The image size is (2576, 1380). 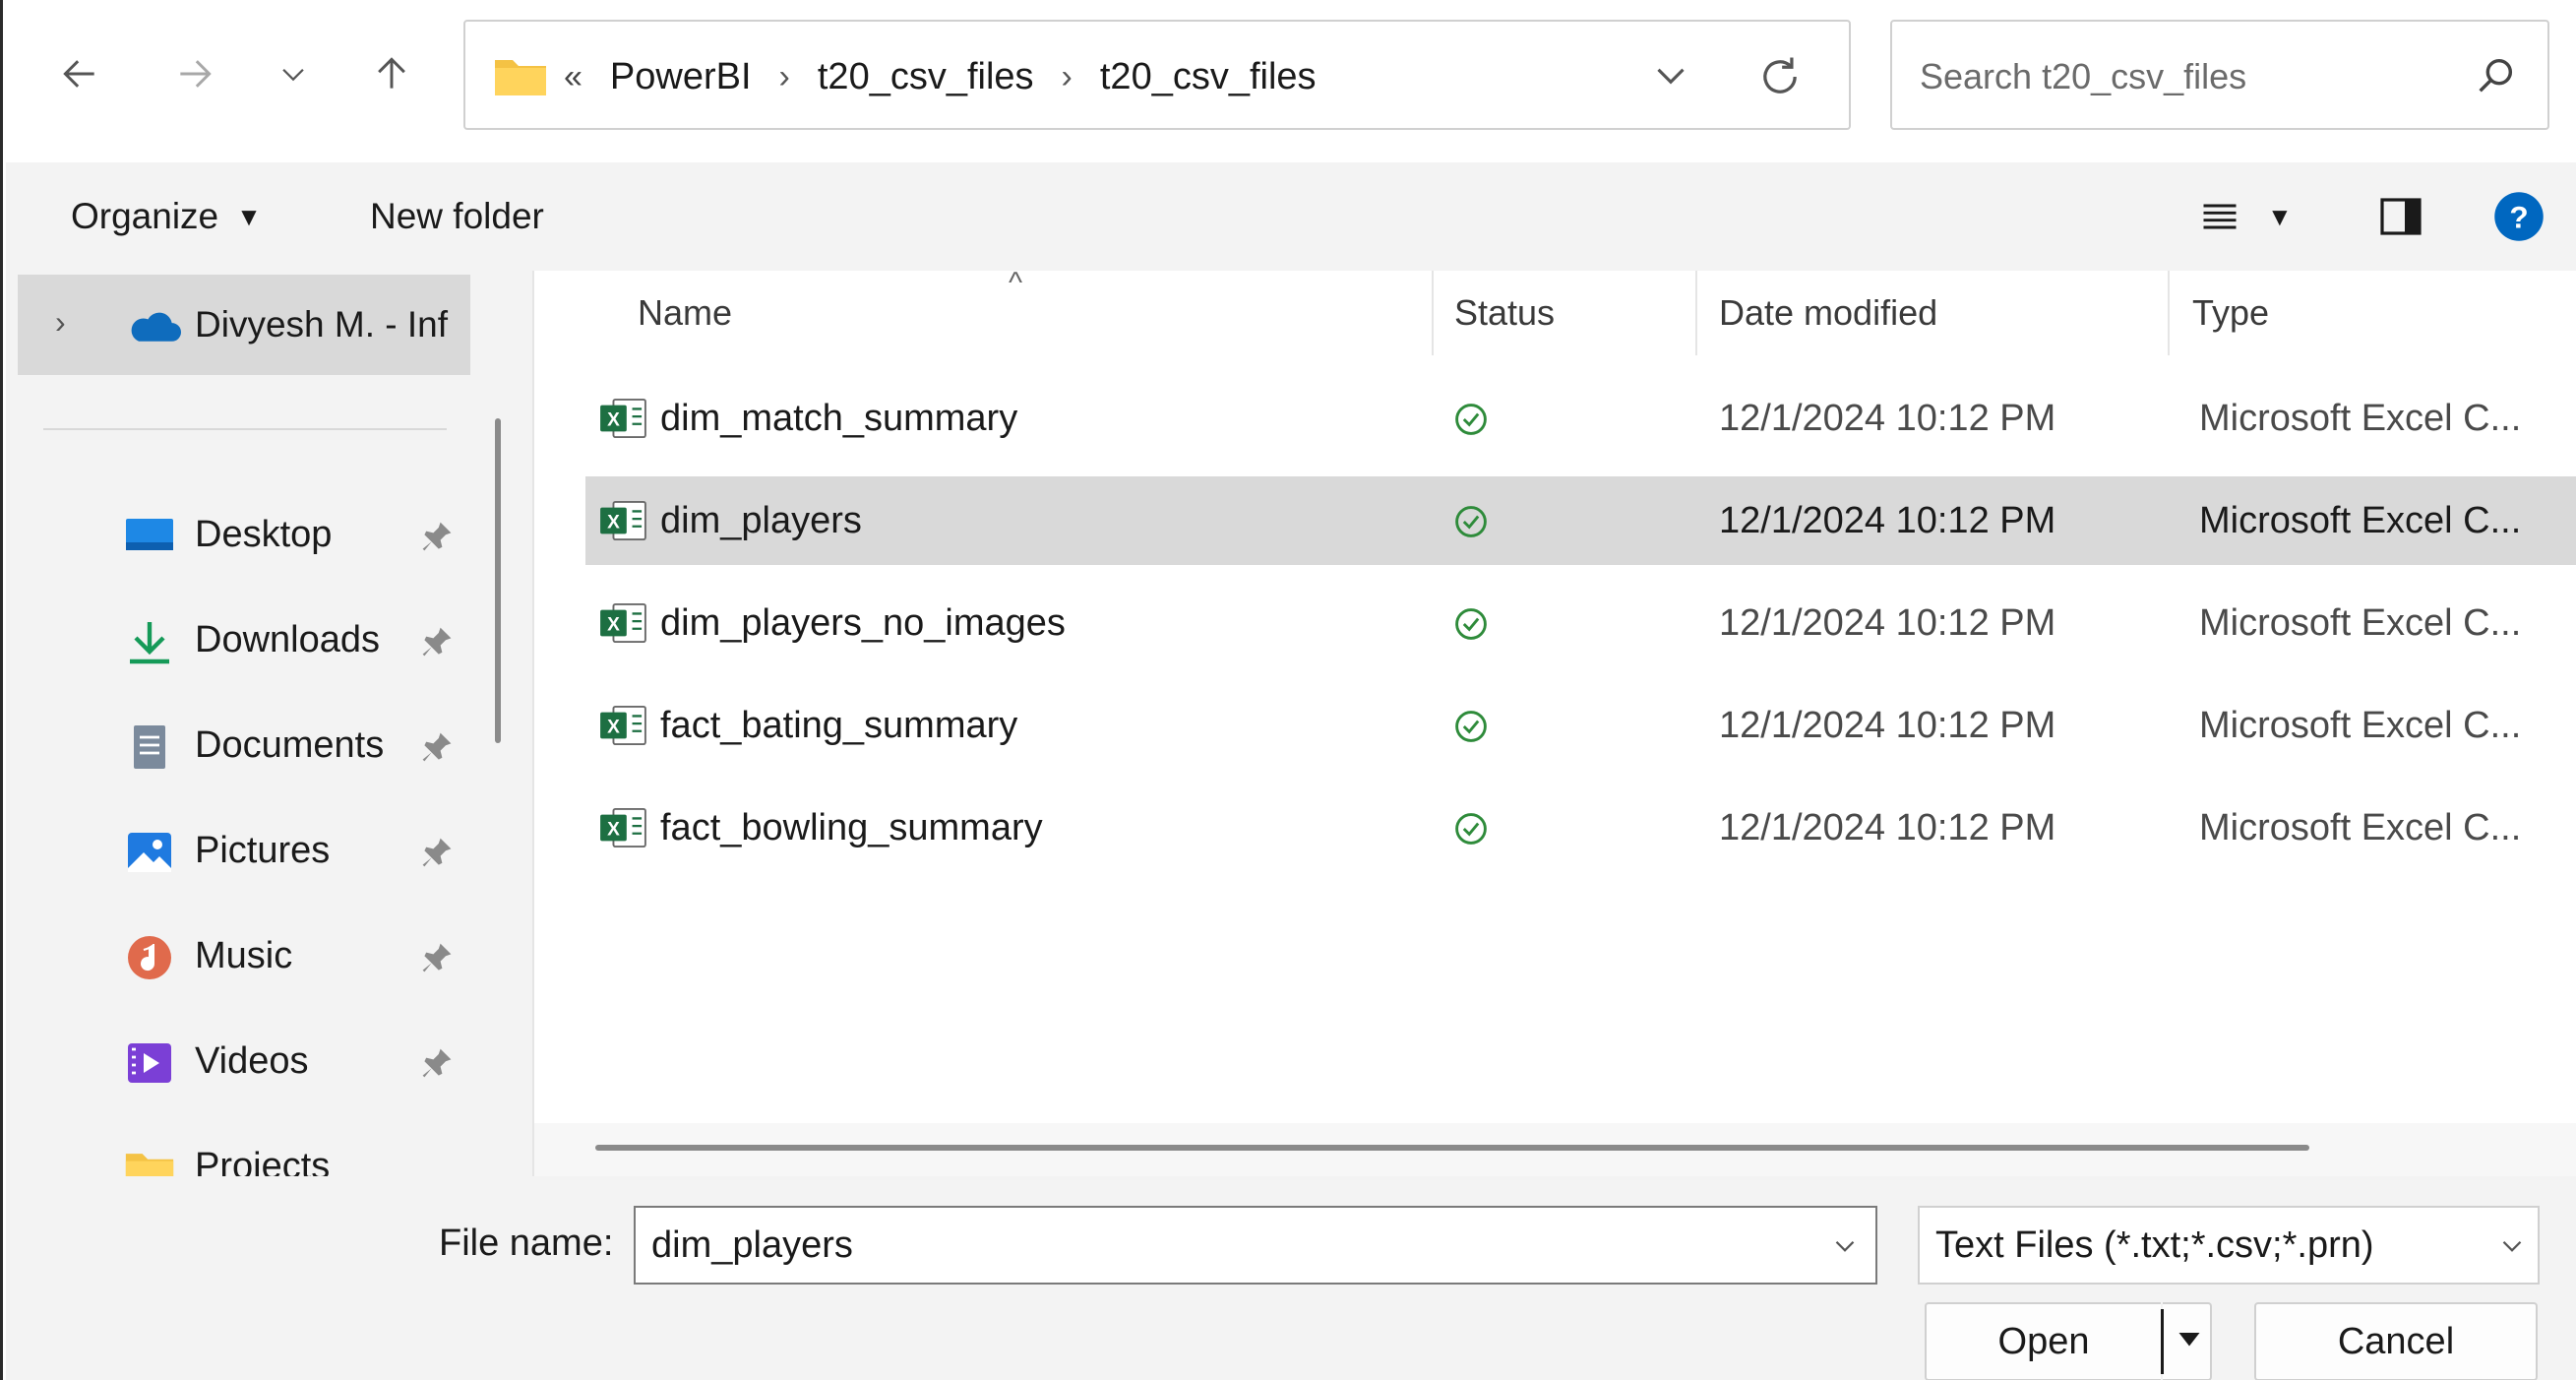 I want to click on change-view-button: ▼, so click(x=2245, y=216).